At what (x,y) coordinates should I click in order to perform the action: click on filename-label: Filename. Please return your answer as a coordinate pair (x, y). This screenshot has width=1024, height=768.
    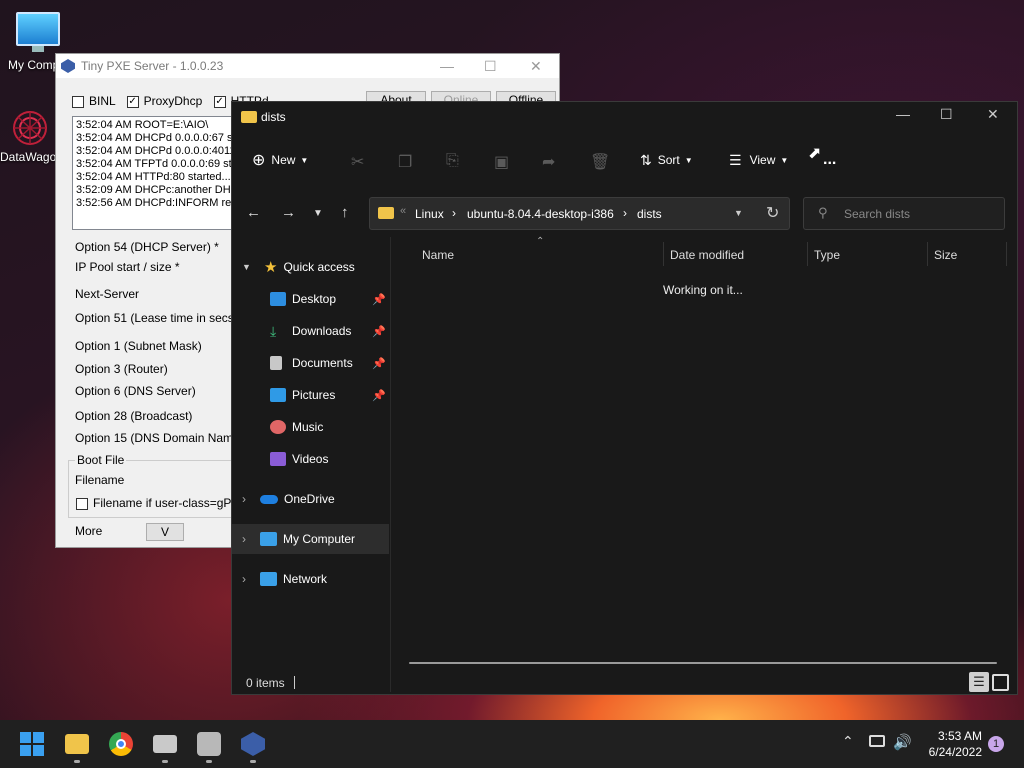
    Looking at the image, I should click on (100, 480).